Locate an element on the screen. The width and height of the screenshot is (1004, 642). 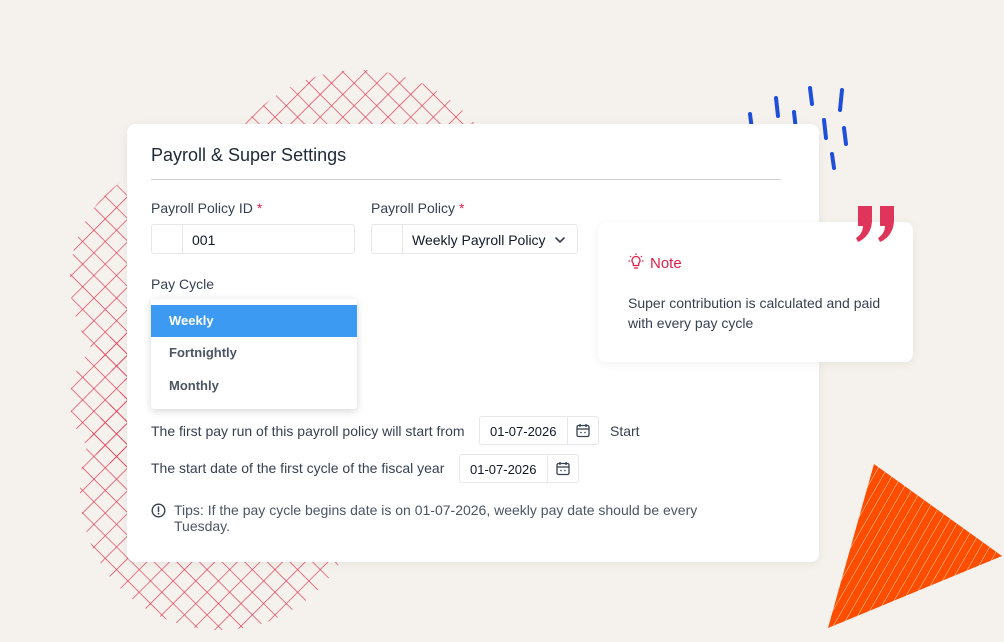
policy-id-label-text: Payroll Policy ID is located at coordinates (202, 208).